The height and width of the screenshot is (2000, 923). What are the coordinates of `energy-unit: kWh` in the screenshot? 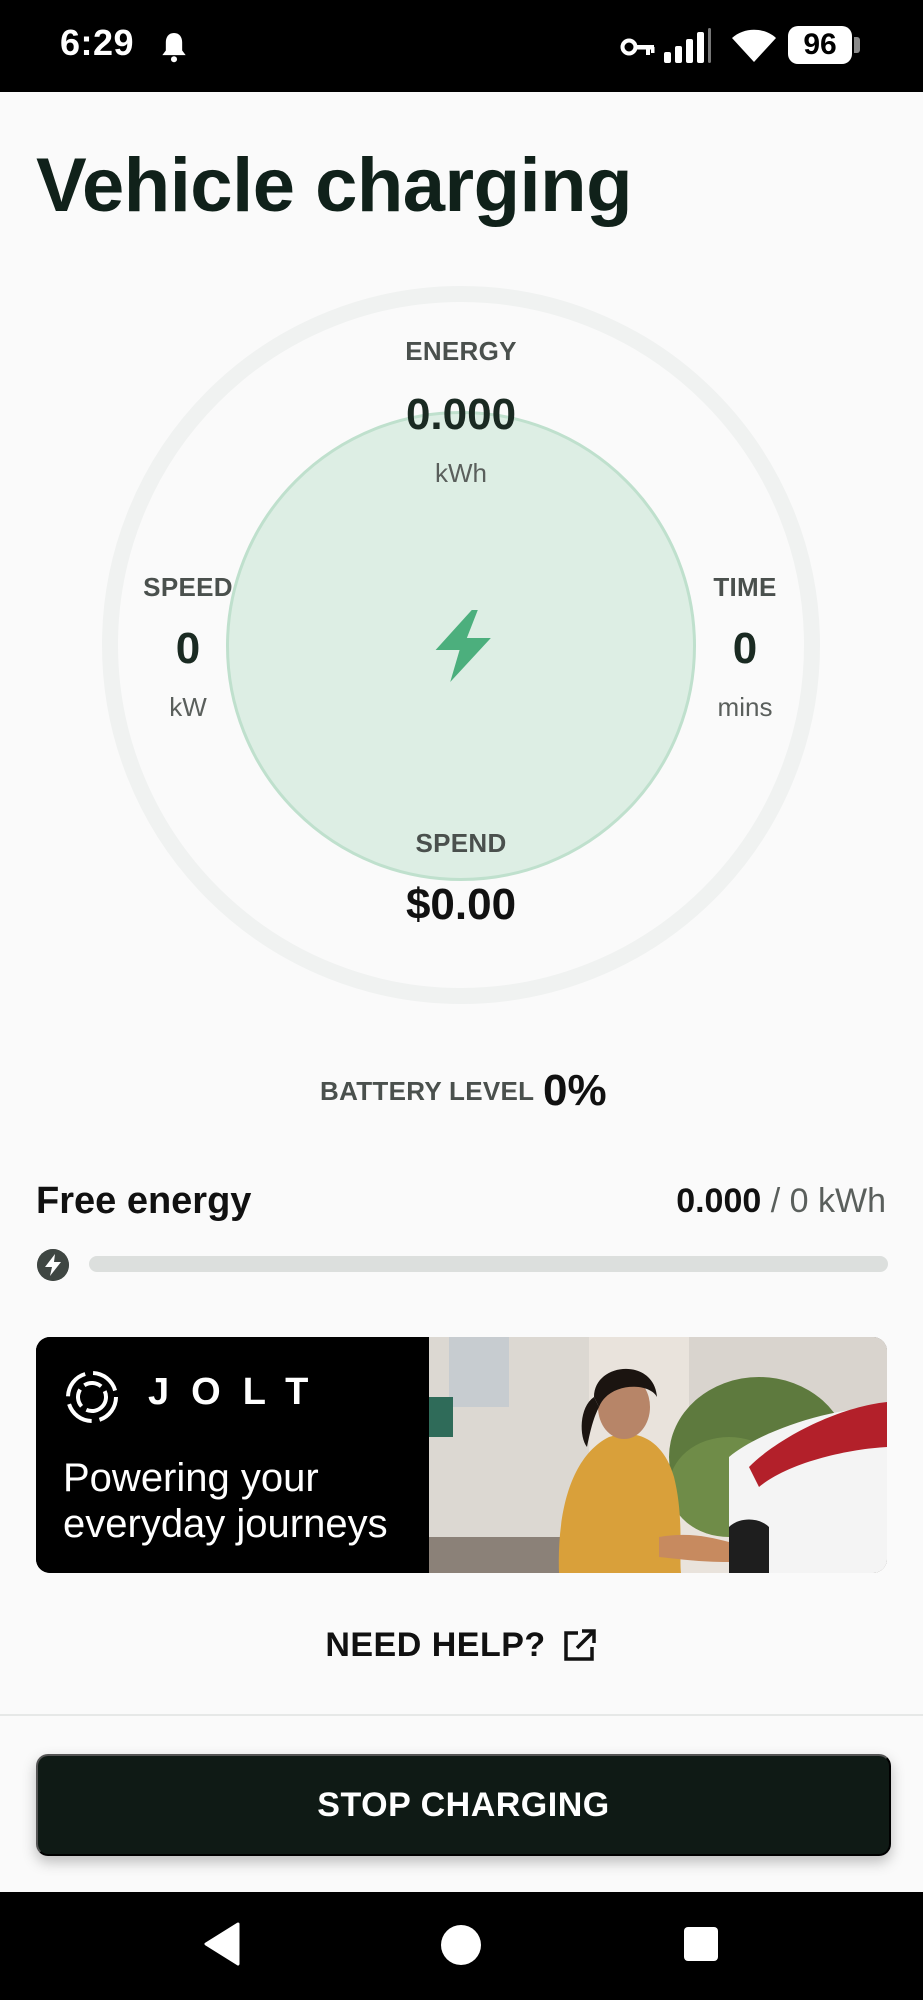 It's located at (461, 473).